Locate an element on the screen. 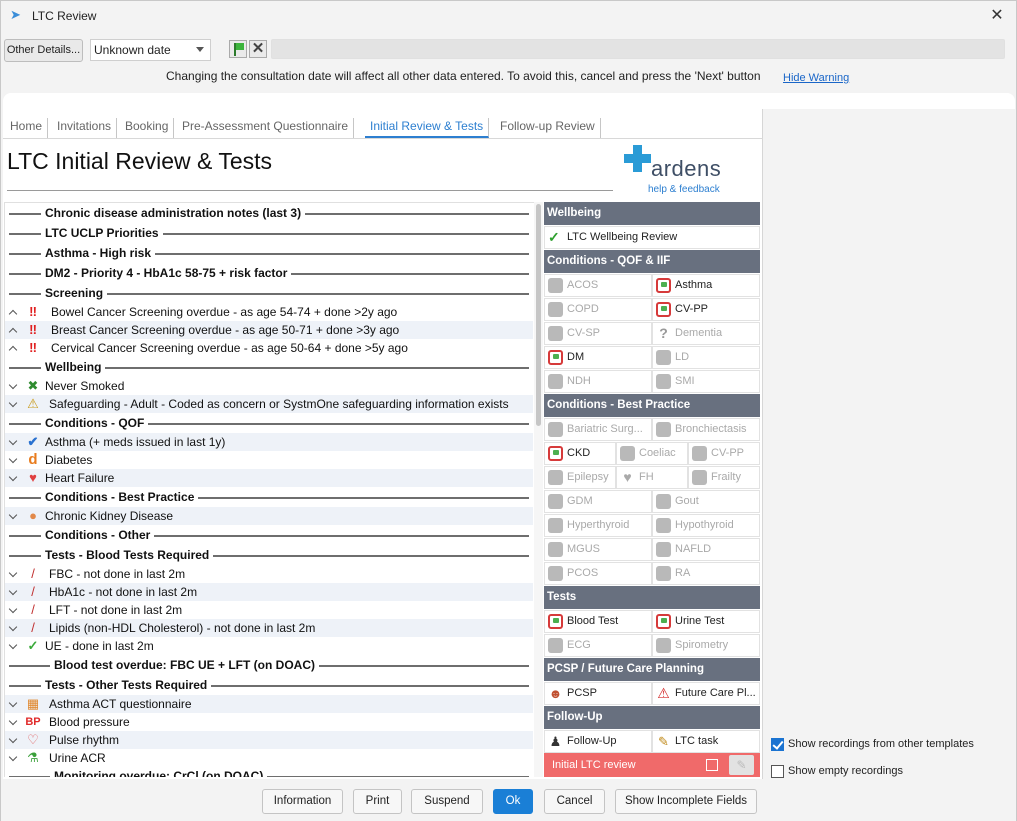  ardens-logo: ardens help & feedback is located at coordinates (678, 170).